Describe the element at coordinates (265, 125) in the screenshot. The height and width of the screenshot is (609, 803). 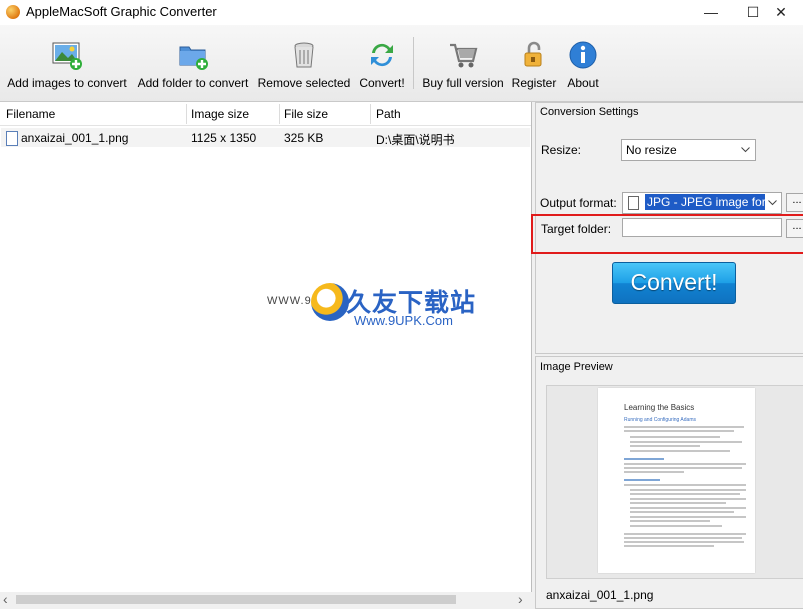
I see `header-divider` at that location.